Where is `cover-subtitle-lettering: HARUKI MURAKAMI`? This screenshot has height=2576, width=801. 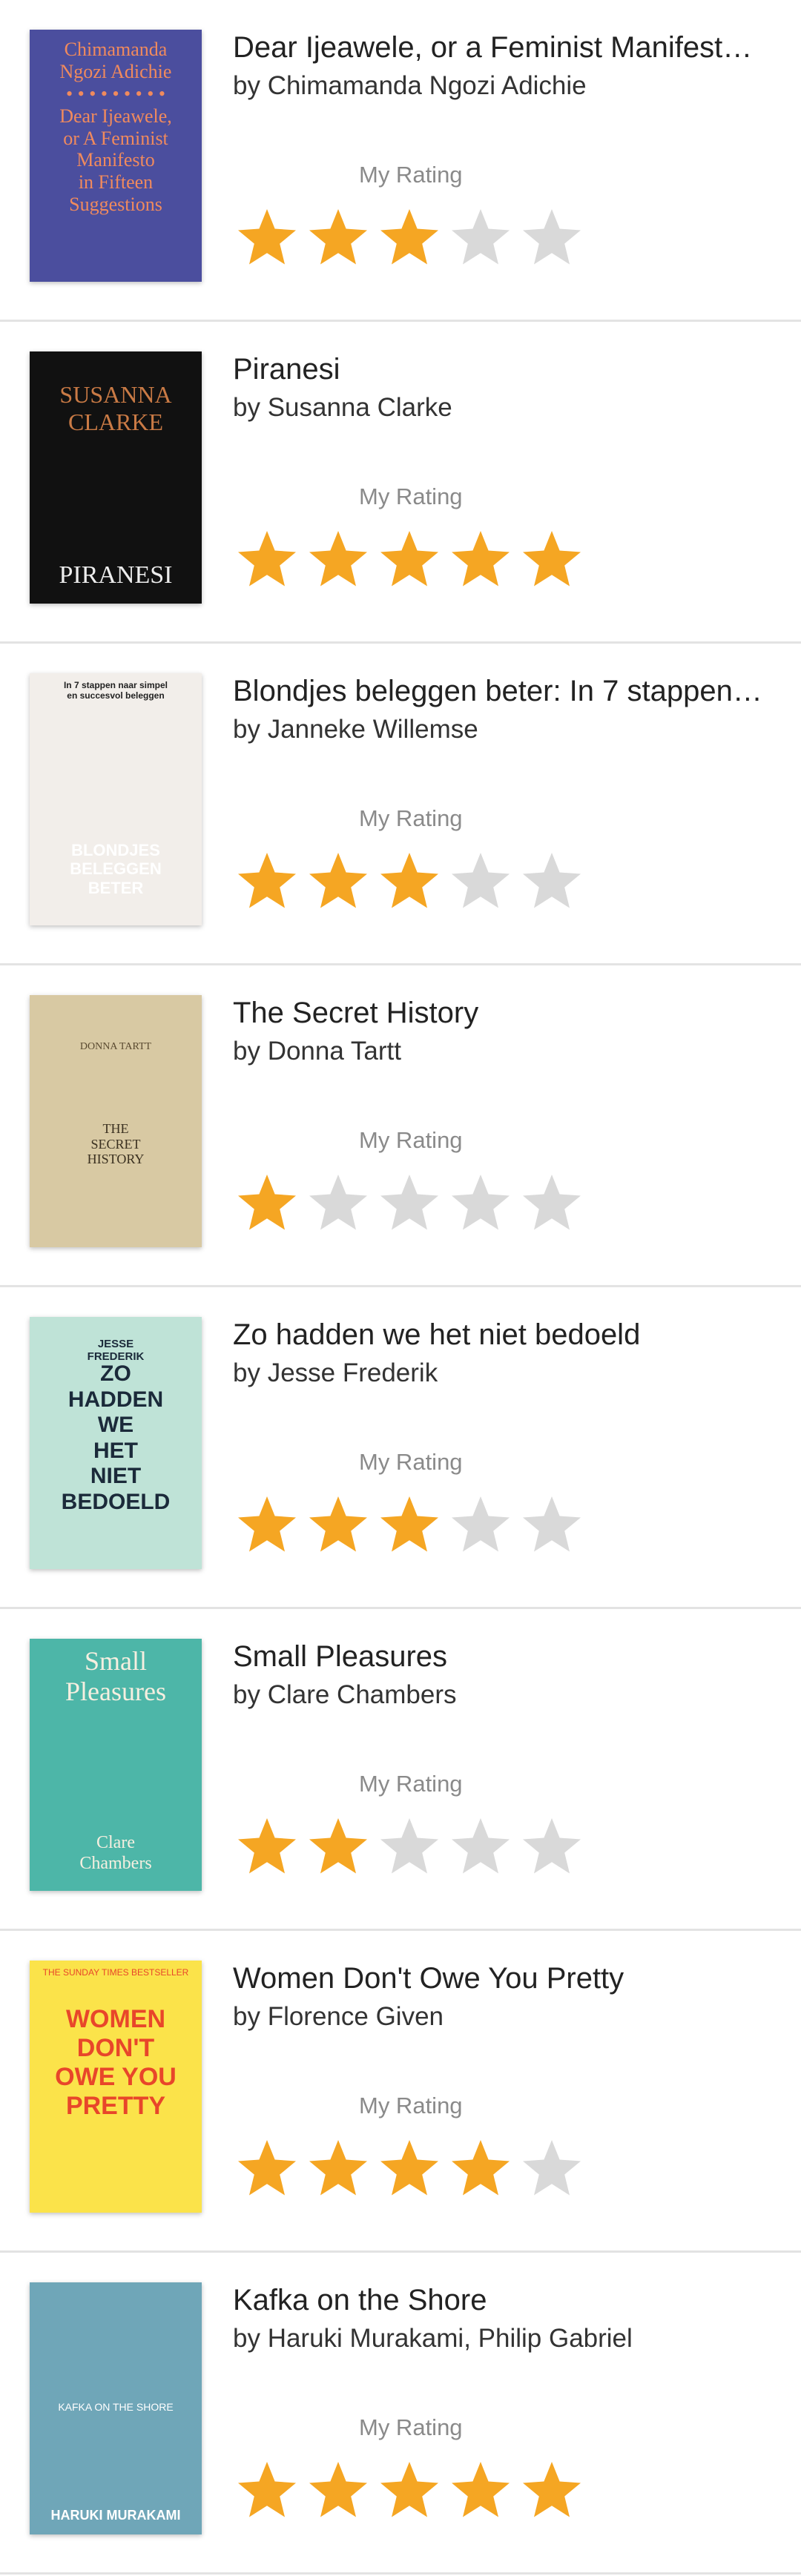 cover-subtitle-lettering: HARUKI MURAKAMI is located at coordinates (115, 2515).